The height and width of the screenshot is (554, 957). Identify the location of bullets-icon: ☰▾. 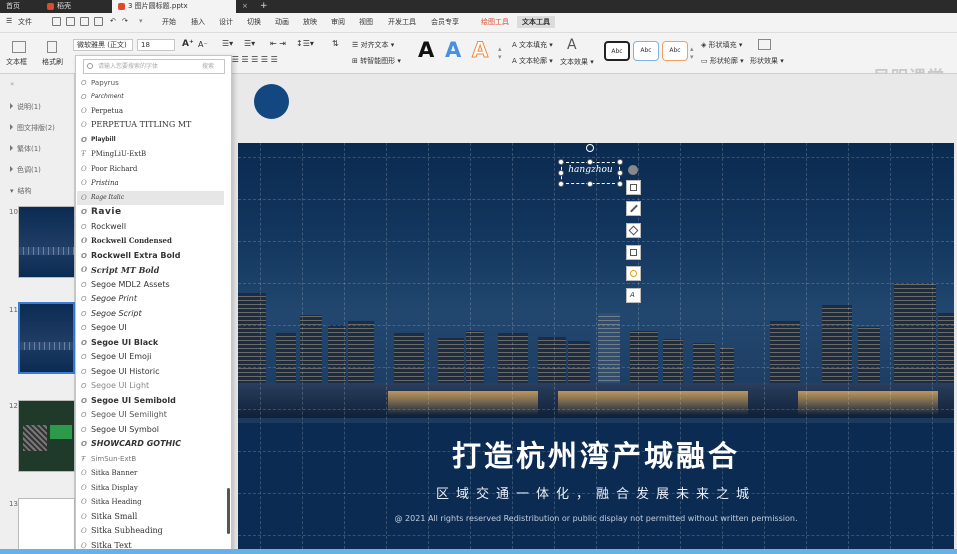
(227, 43).